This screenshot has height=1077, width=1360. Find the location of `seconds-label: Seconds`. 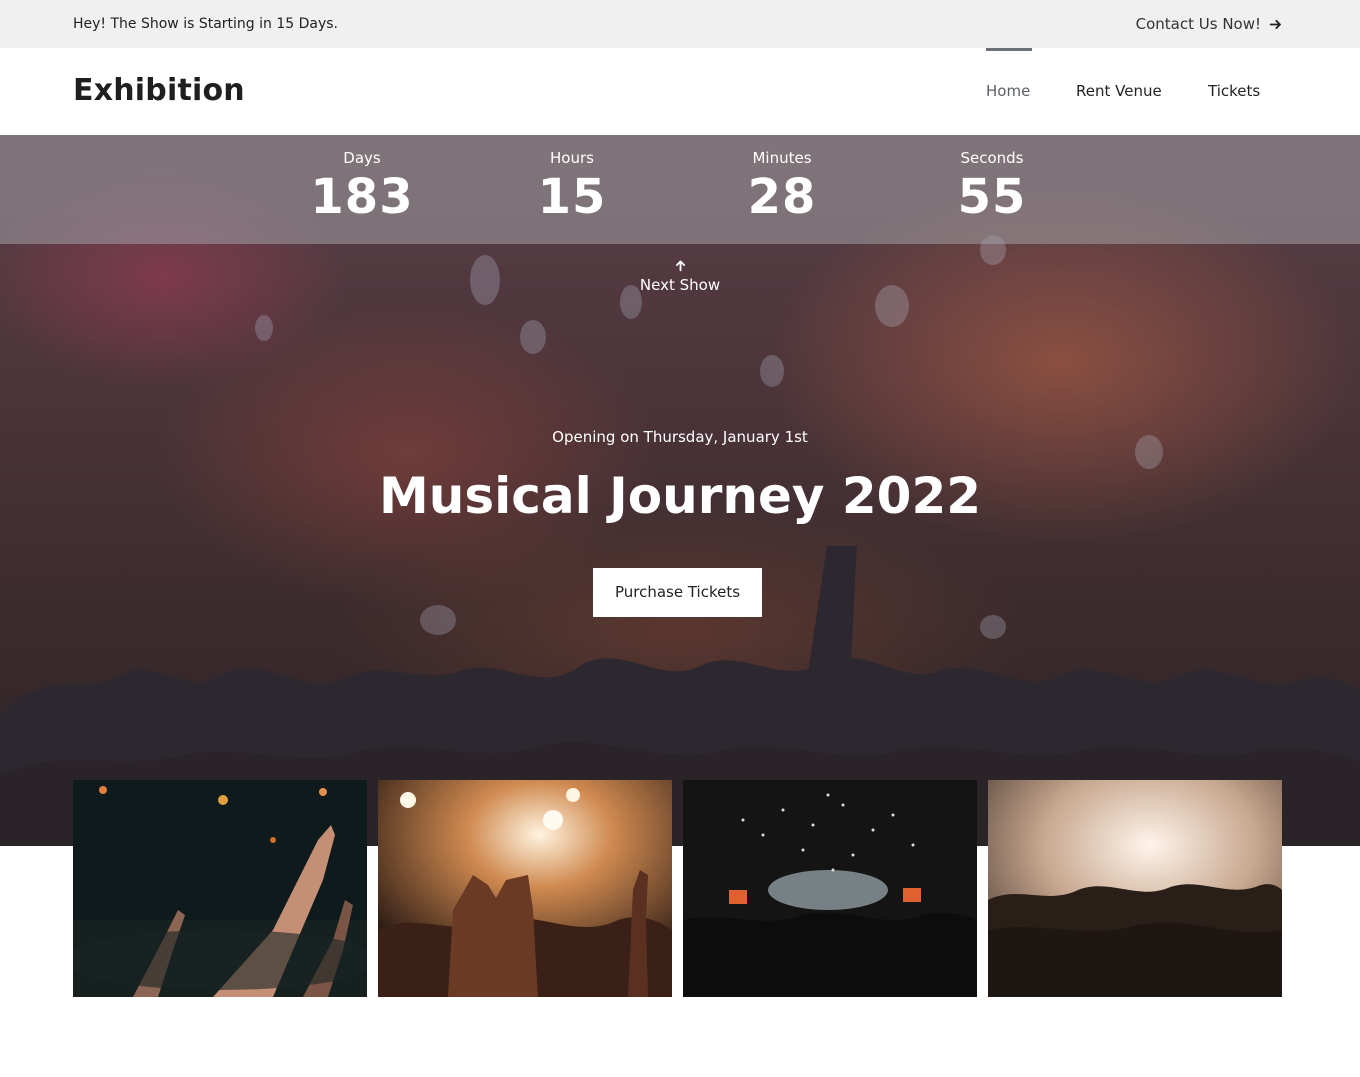

seconds-label: Seconds is located at coordinates (992, 158).